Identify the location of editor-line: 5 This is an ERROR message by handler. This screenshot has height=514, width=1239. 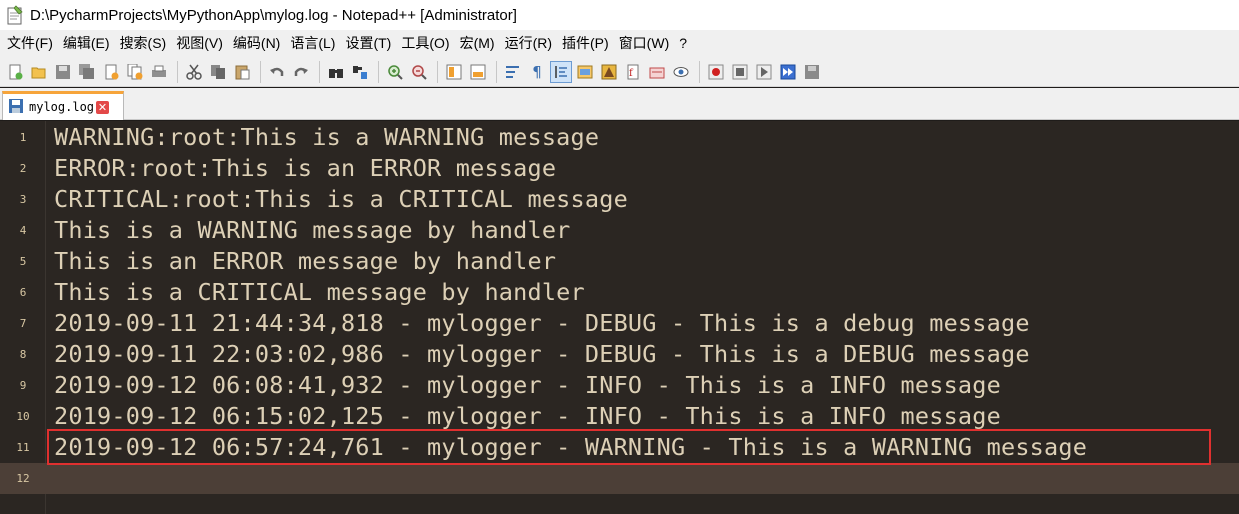
(619, 261).